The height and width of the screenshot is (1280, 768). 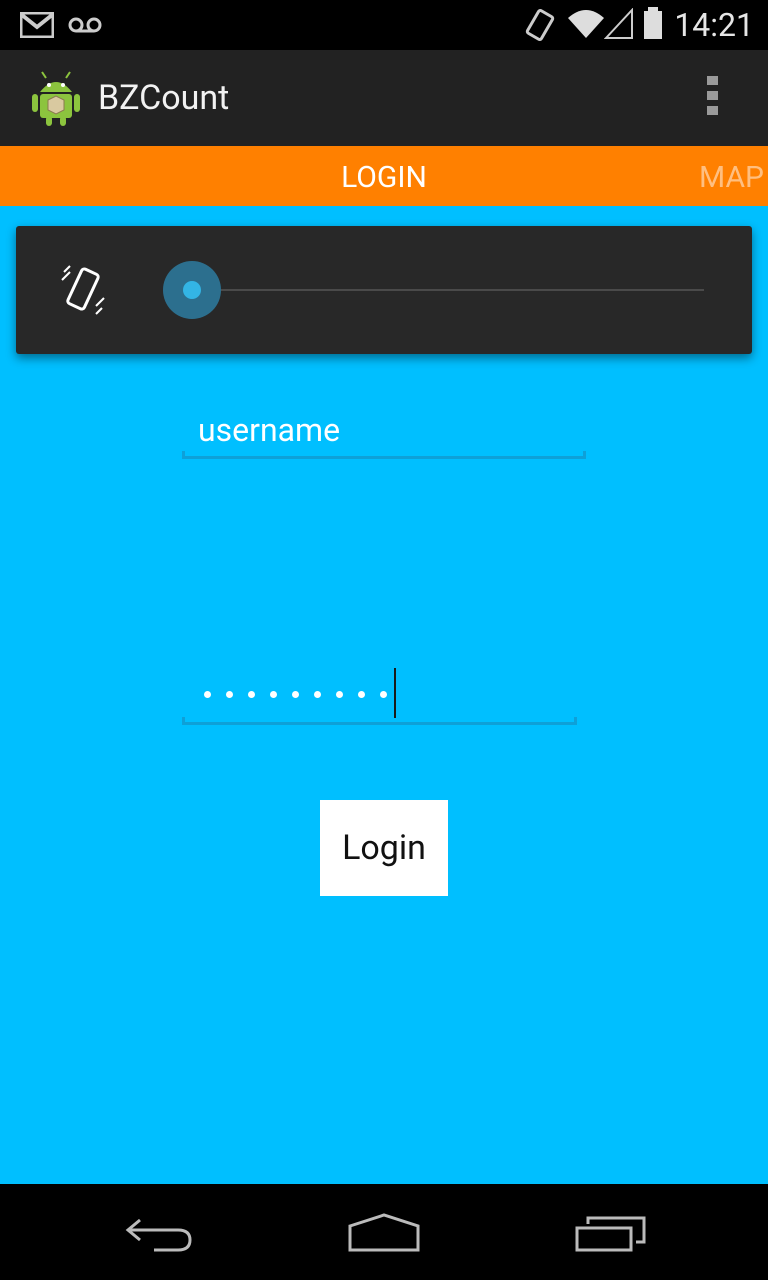 I want to click on username-field, so click(x=388, y=430).